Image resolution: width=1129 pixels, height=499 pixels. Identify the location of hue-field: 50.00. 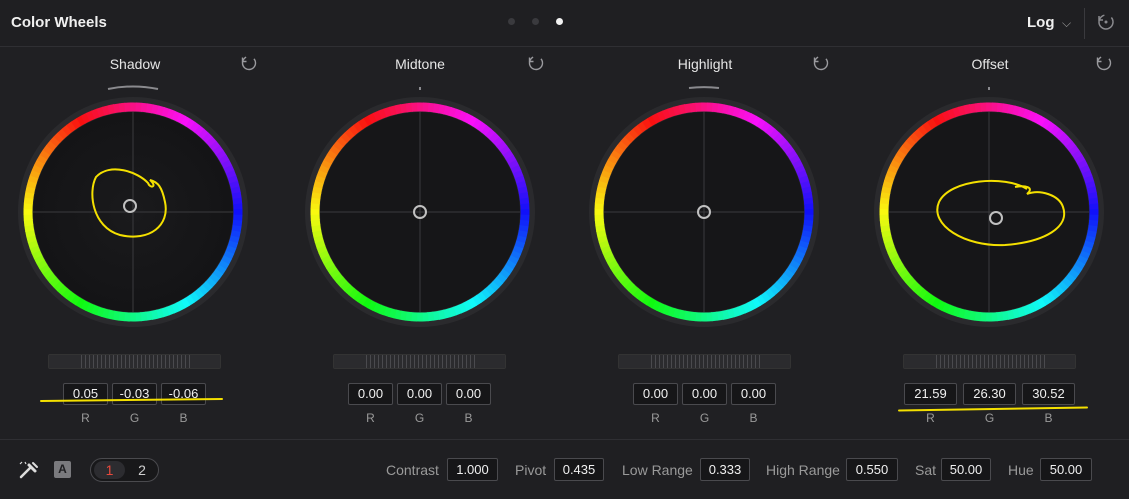
(1066, 469).